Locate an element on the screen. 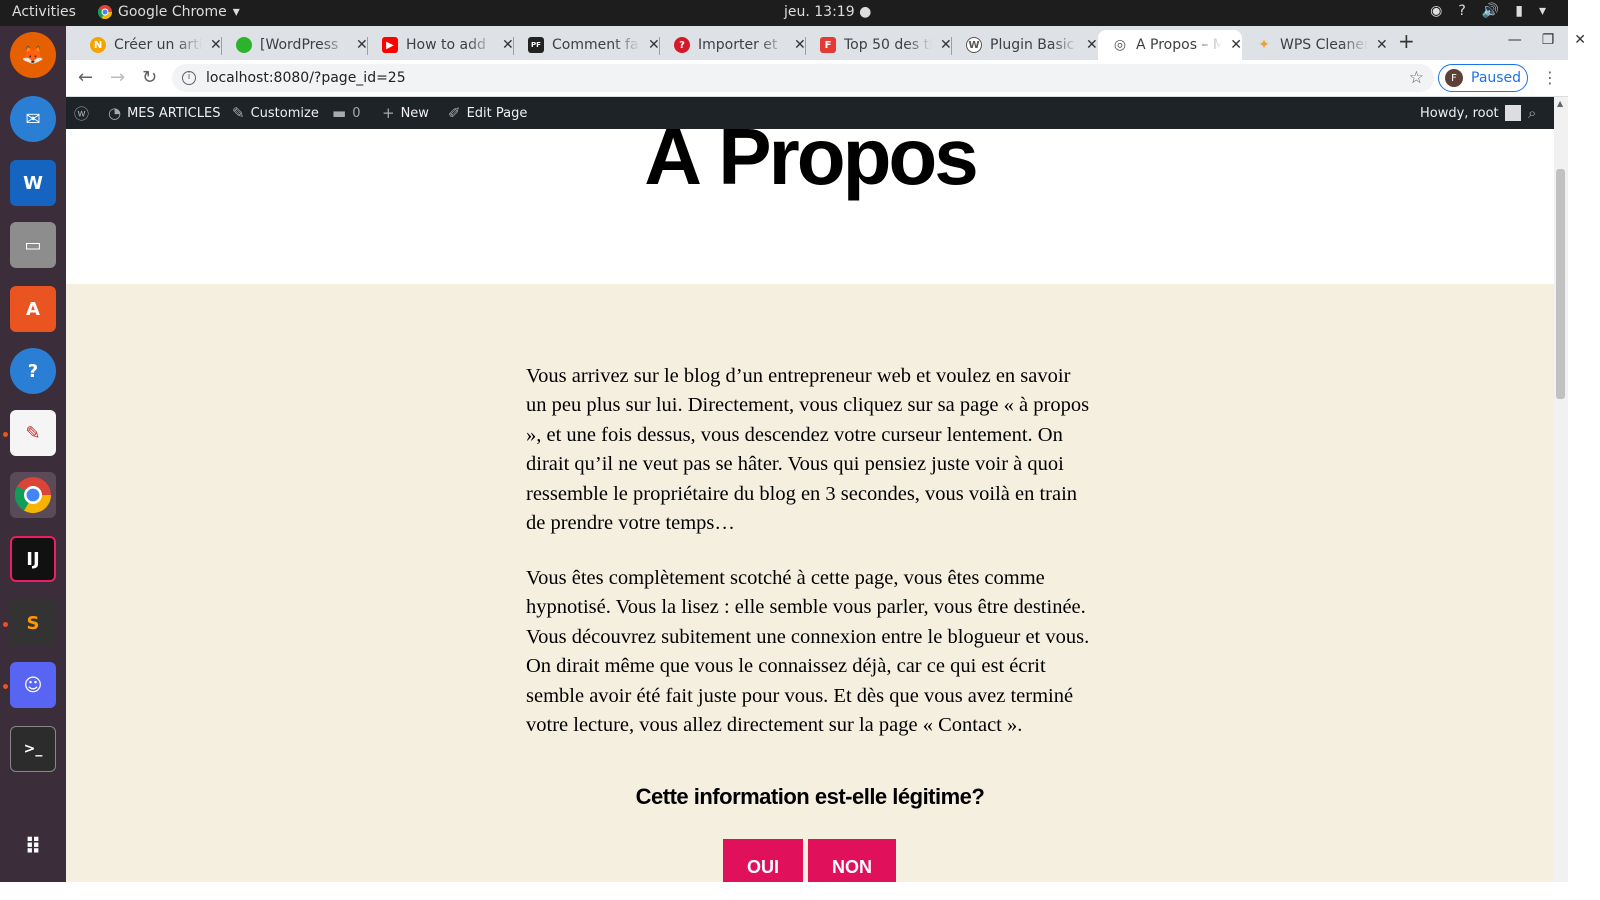  scroll-up-icon: ▲ is located at coordinates (1560, 103).